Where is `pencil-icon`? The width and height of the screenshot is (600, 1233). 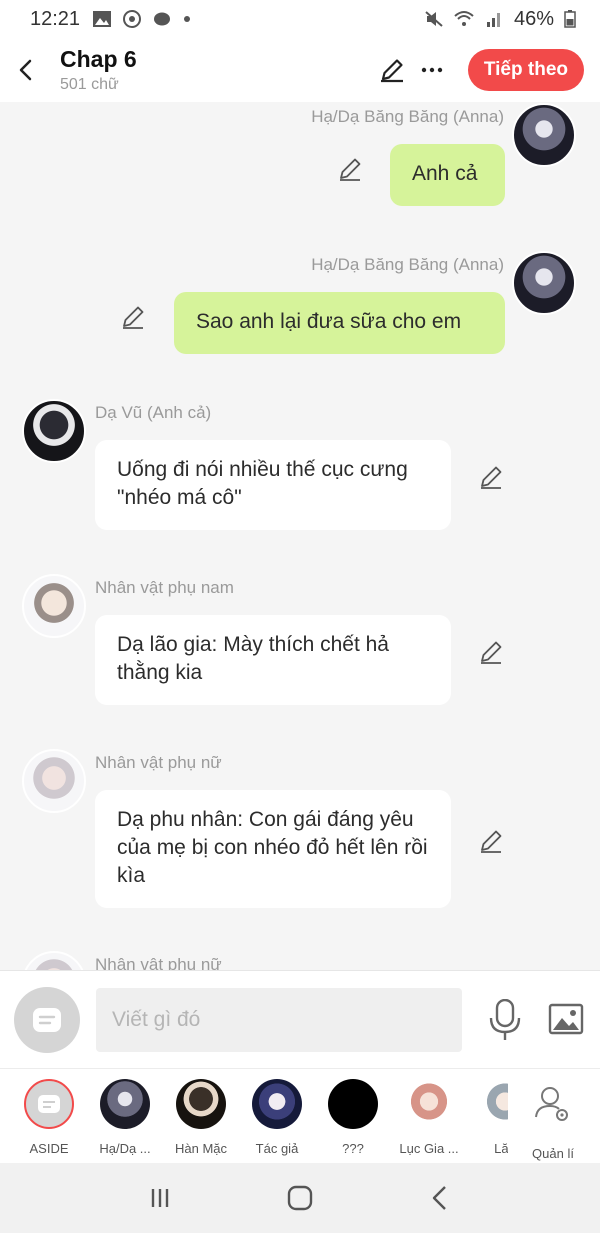 pencil-icon is located at coordinates (391, 71).